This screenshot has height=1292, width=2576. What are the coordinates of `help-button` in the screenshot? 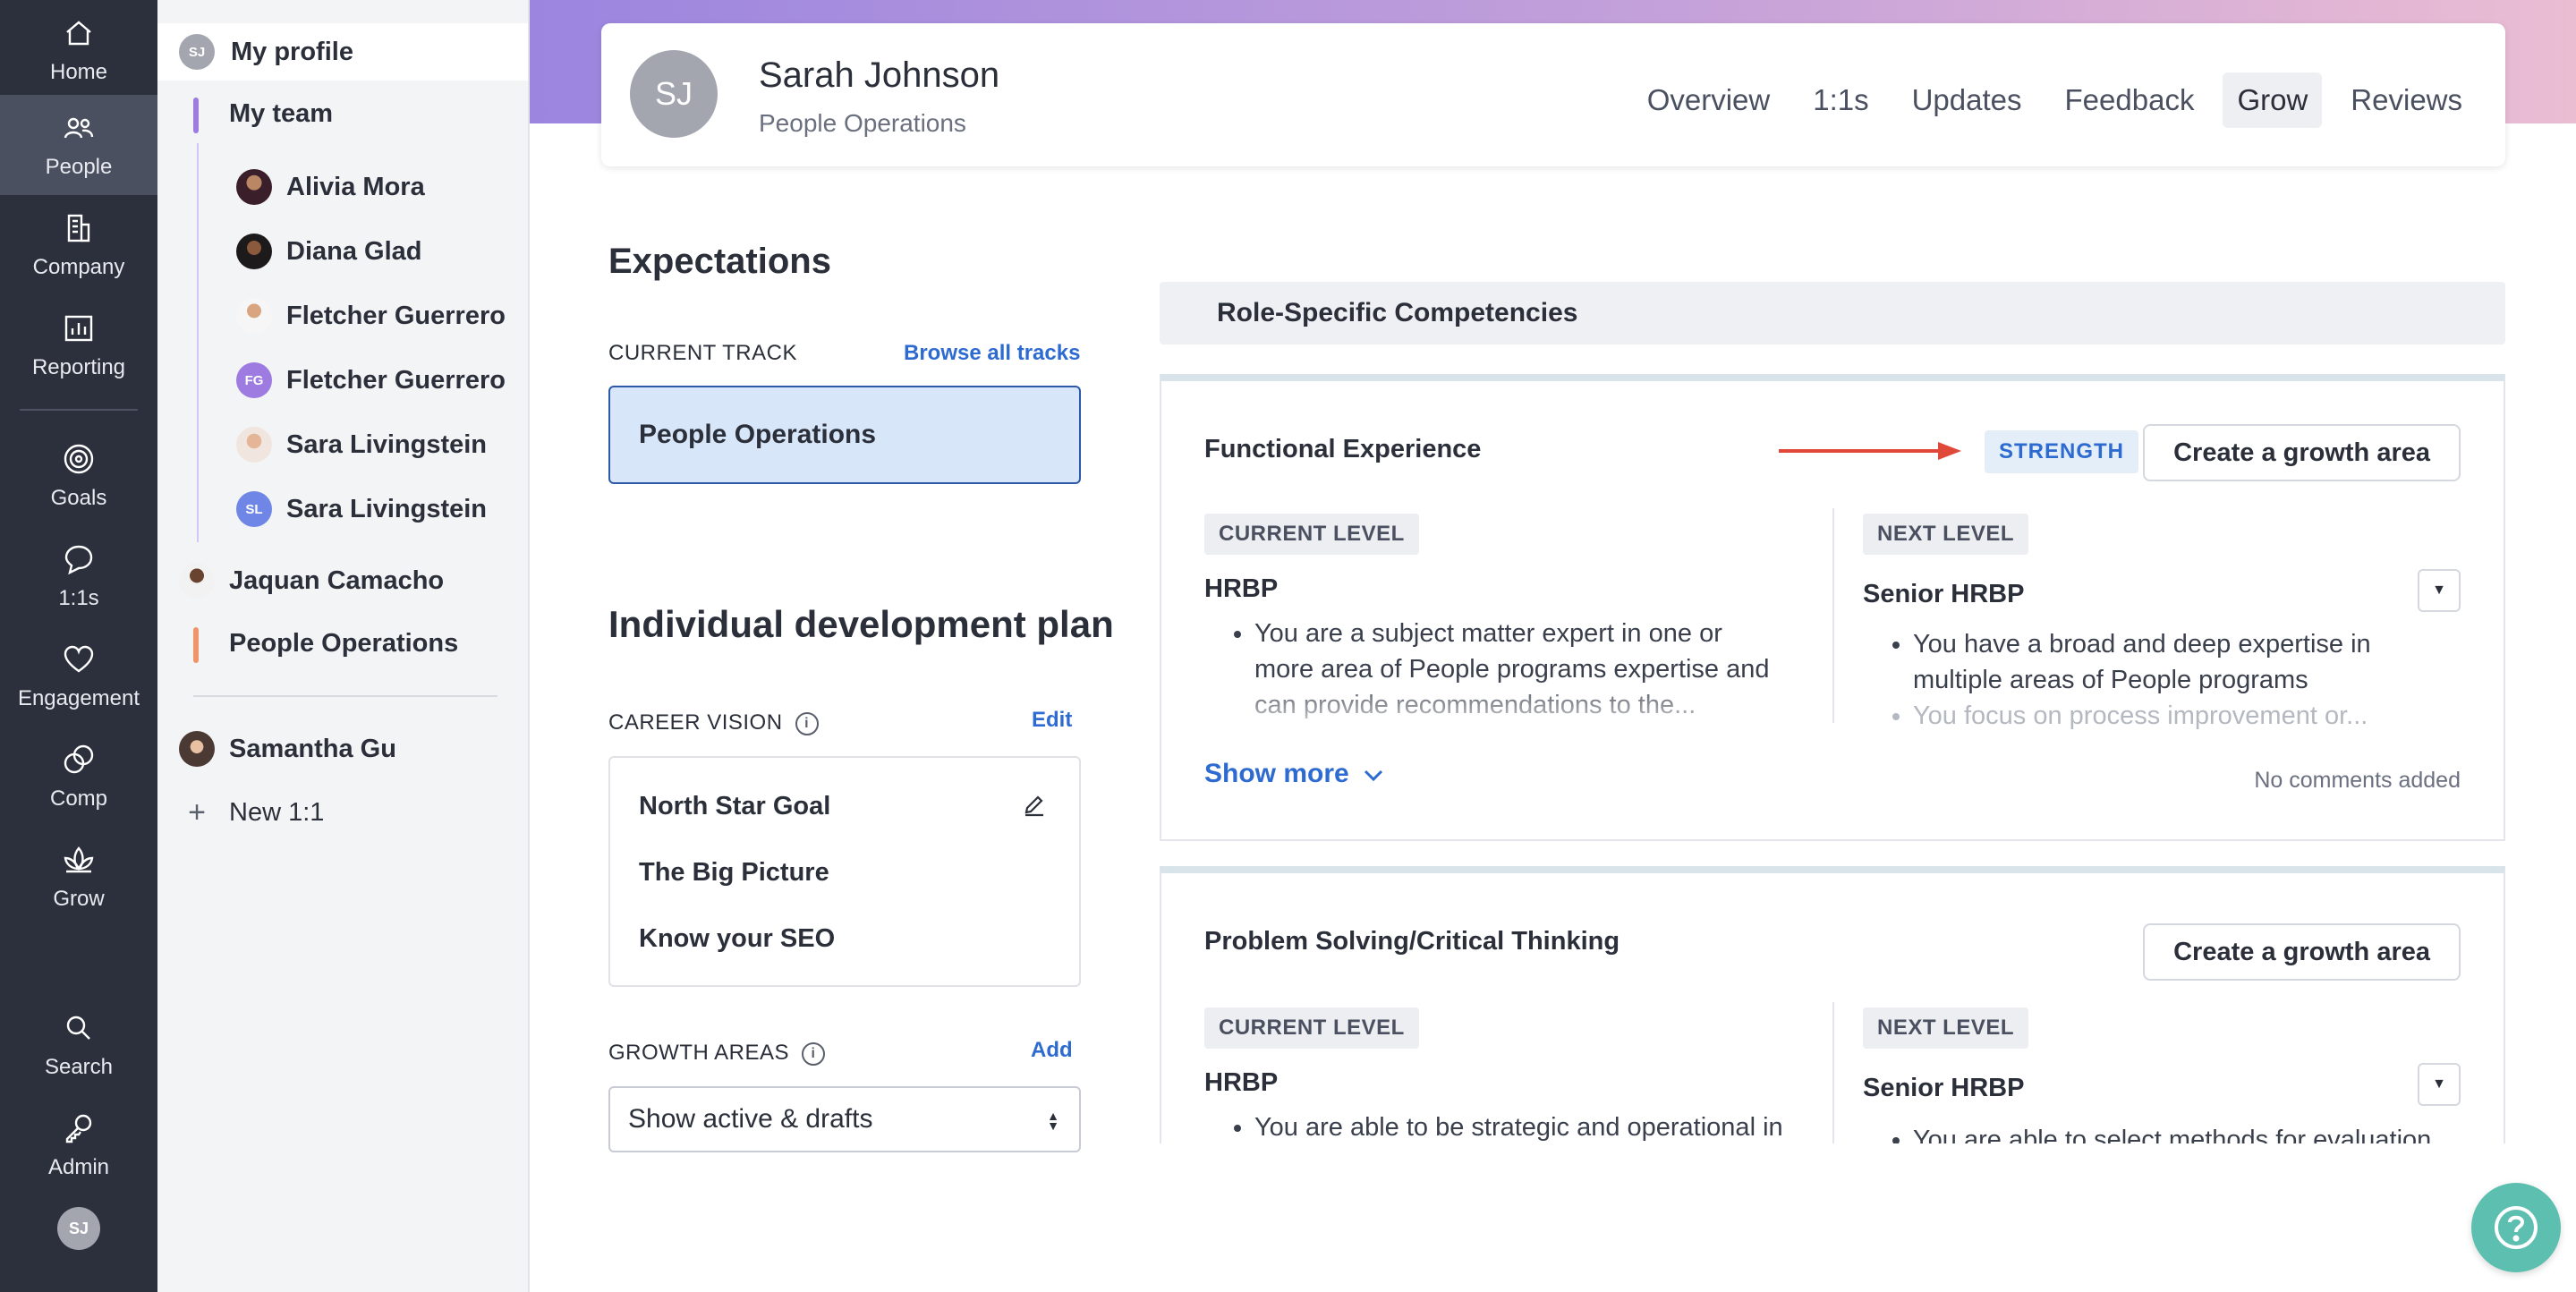 It's located at (2516, 1227).